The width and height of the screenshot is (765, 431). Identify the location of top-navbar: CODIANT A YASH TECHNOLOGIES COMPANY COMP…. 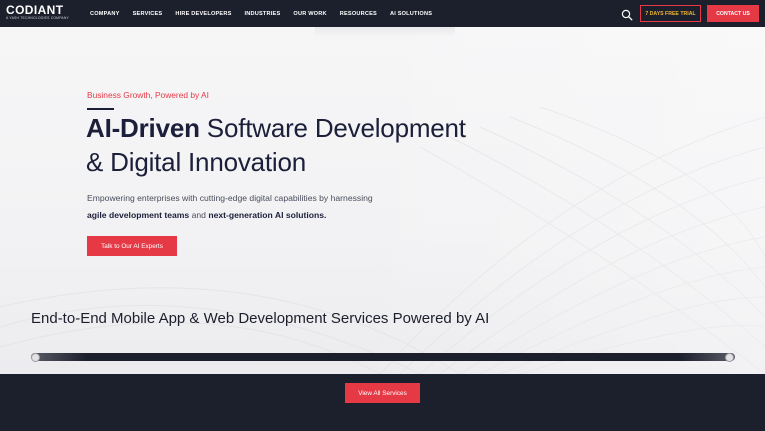
(382, 13).